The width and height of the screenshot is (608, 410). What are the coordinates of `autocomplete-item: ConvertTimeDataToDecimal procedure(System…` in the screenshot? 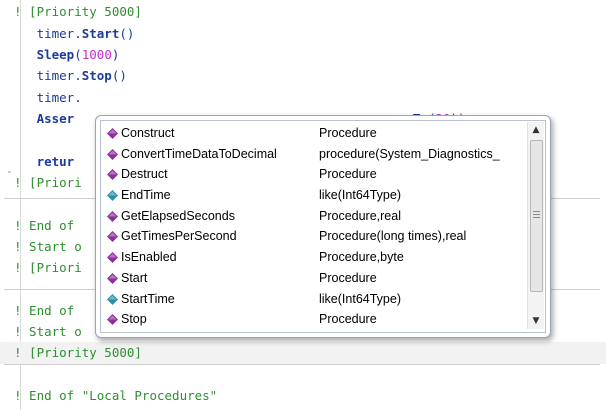 It's located at (315, 154).